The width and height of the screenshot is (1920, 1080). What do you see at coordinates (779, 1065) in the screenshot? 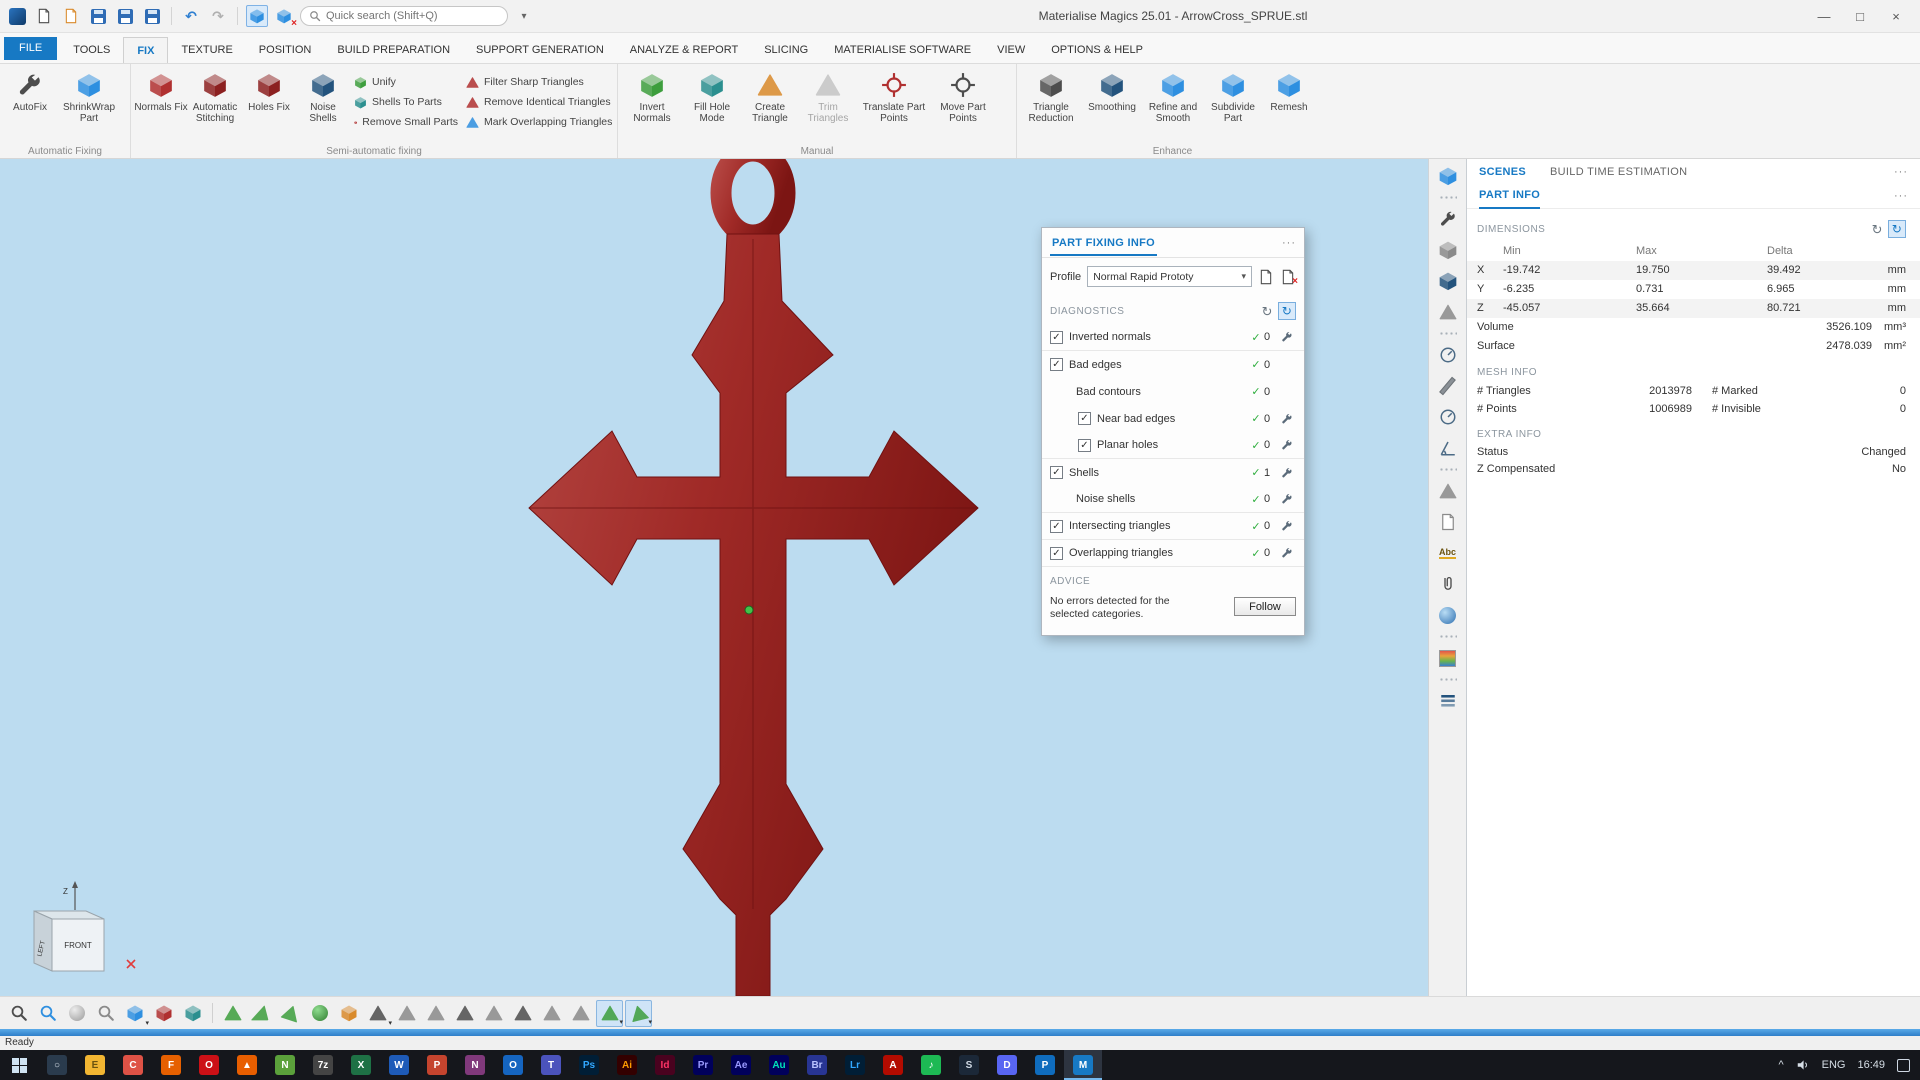
I see `taskbar-app-audition: Au` at bounding box center [779, 1065].